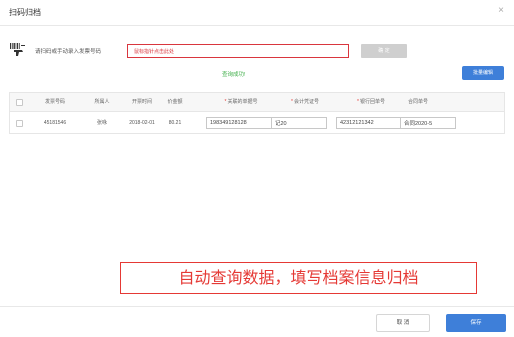 The width and height of the screenshot is (514, 337). Describe the element at coordinates (141, 102) in the screenshot. I see `header-date: 开票时间` at that location.